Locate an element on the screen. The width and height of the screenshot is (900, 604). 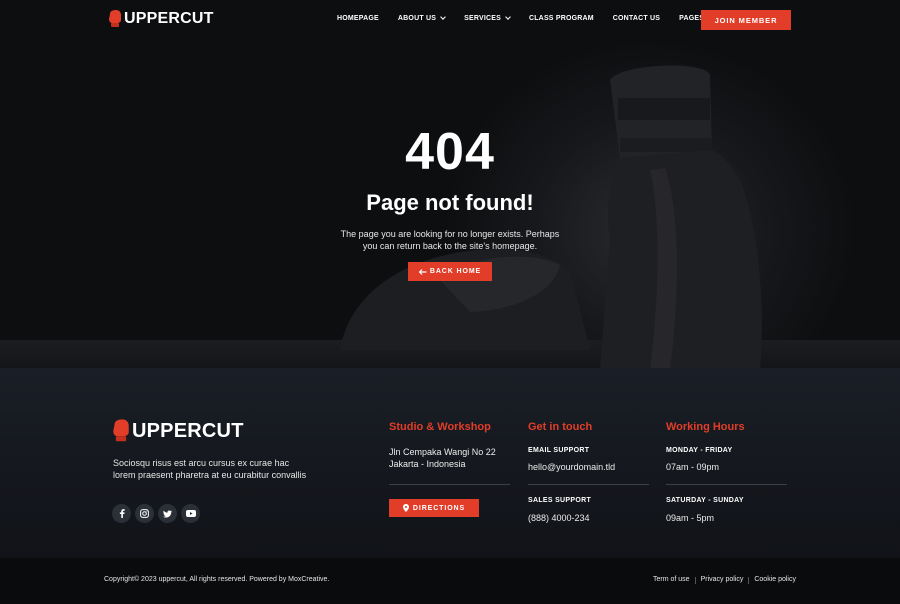
directions-button: DIRECTIONS is located at coordinates (434, 508).